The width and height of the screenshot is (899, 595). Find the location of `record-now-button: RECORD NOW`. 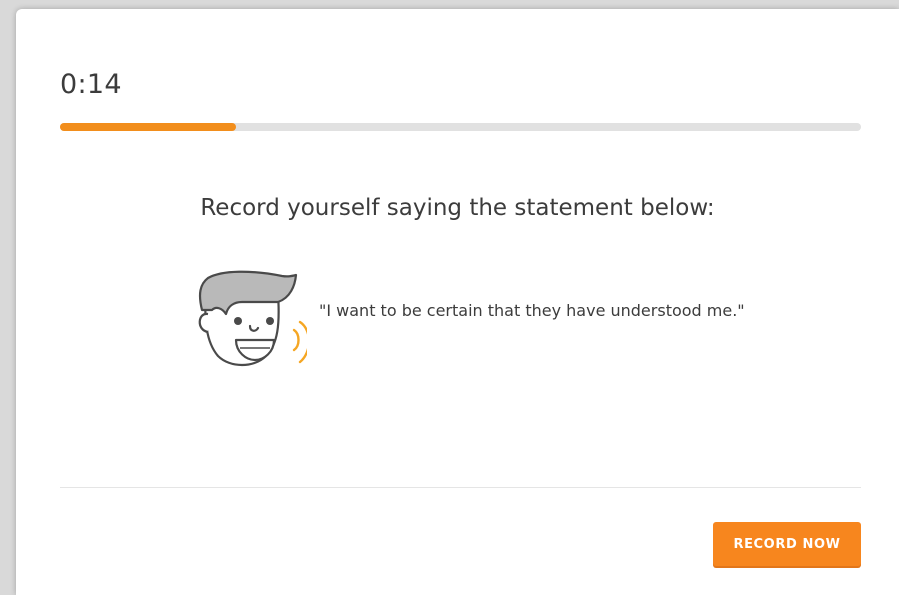

record-now-button: RECORD NOW is located at coordinates (787, 544).